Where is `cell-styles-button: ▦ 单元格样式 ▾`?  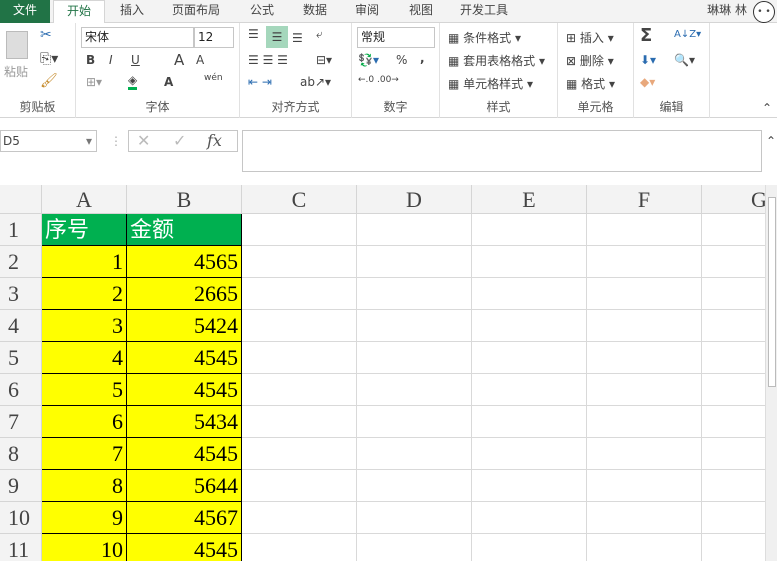
cell-styles-button: ▦ 单元格样式 ▾ is located at coordinates (490, 83).